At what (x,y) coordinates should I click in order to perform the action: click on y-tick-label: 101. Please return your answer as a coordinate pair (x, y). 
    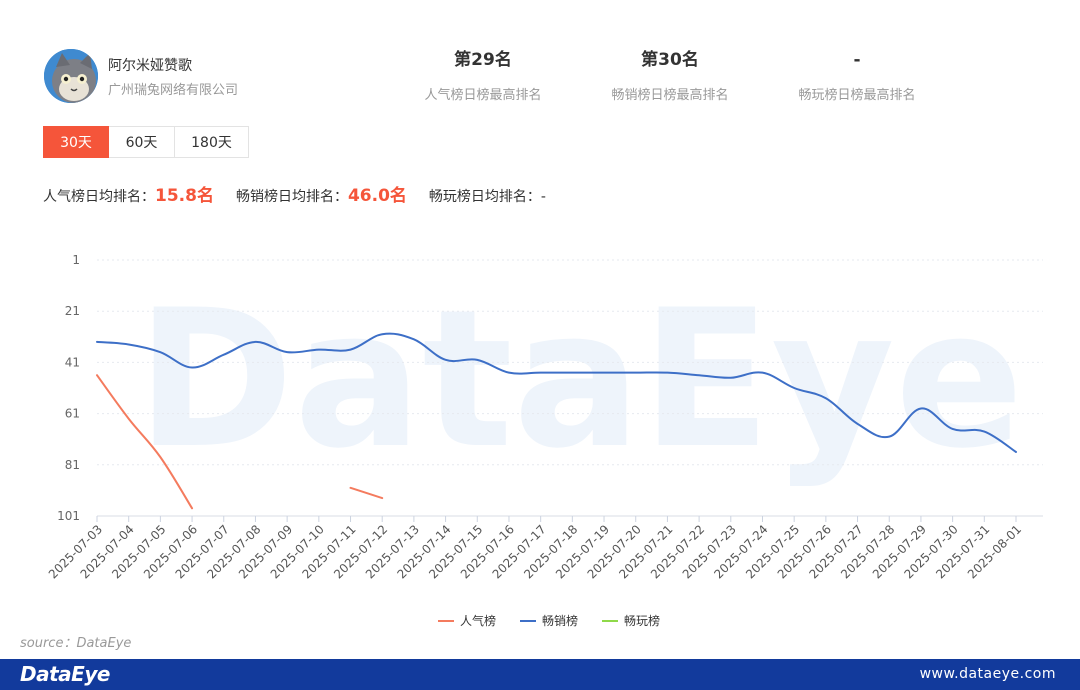
    Looking at the image, I should click on (68, 516).